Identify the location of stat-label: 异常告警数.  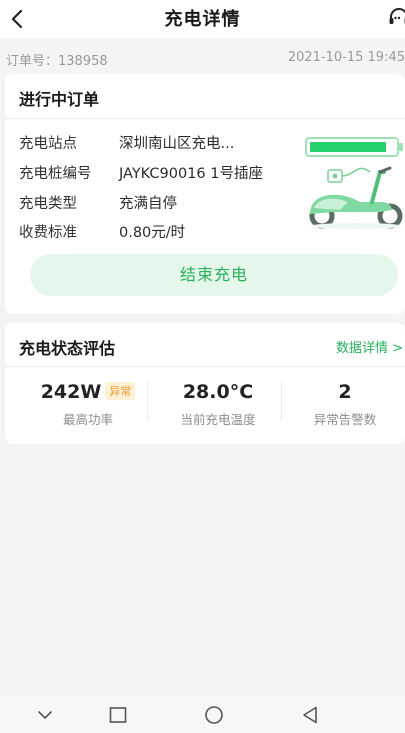
(345, 419).